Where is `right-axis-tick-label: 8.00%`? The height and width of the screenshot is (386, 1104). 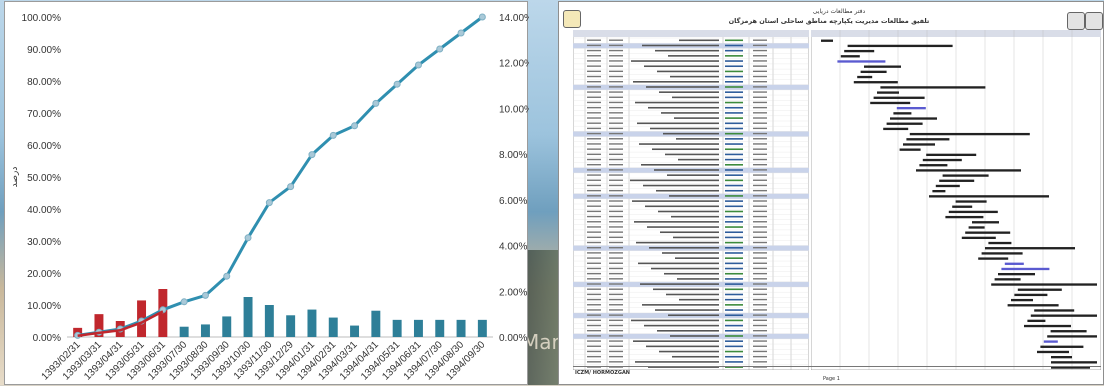 right-axis-tick-label: 8.00% is located at coordinates (513, 155).